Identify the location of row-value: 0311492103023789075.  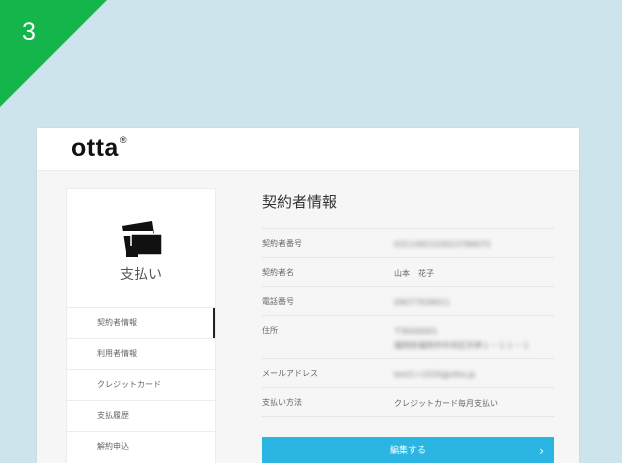
(442, 244).